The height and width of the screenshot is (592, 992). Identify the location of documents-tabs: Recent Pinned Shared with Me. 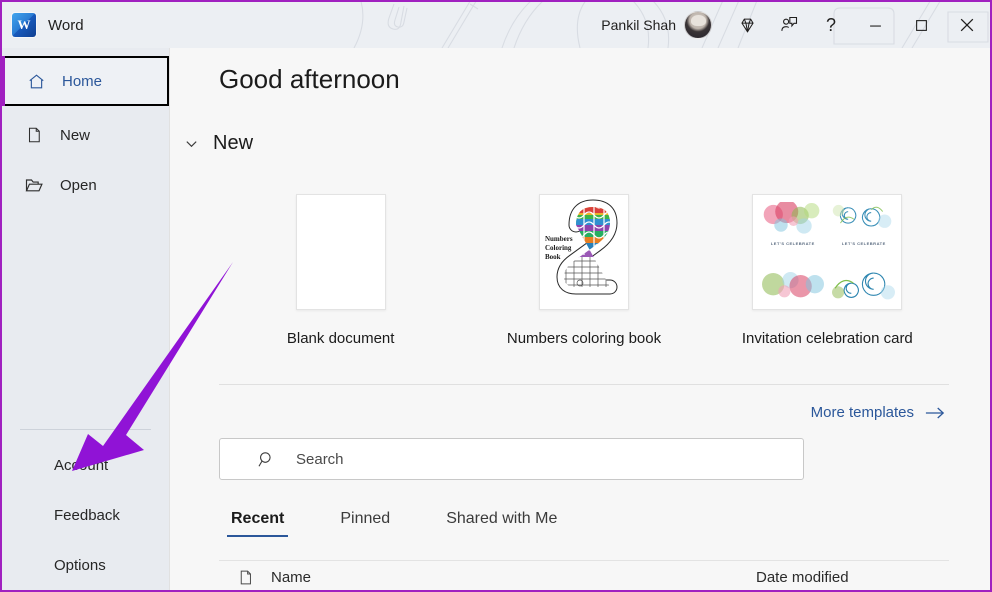
(394, 523).